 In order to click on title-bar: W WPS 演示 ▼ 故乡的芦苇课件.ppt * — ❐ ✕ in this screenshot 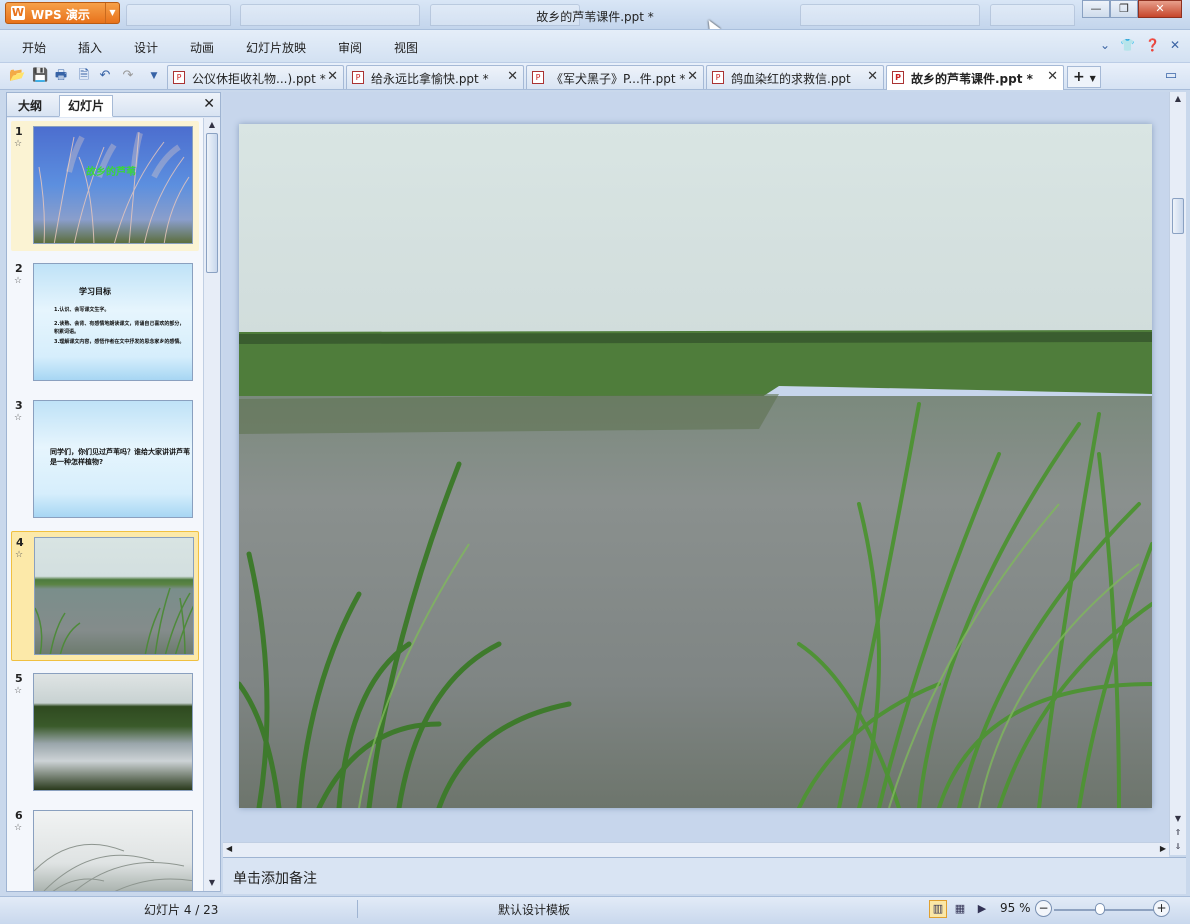, I will do `click(595, 15)`.